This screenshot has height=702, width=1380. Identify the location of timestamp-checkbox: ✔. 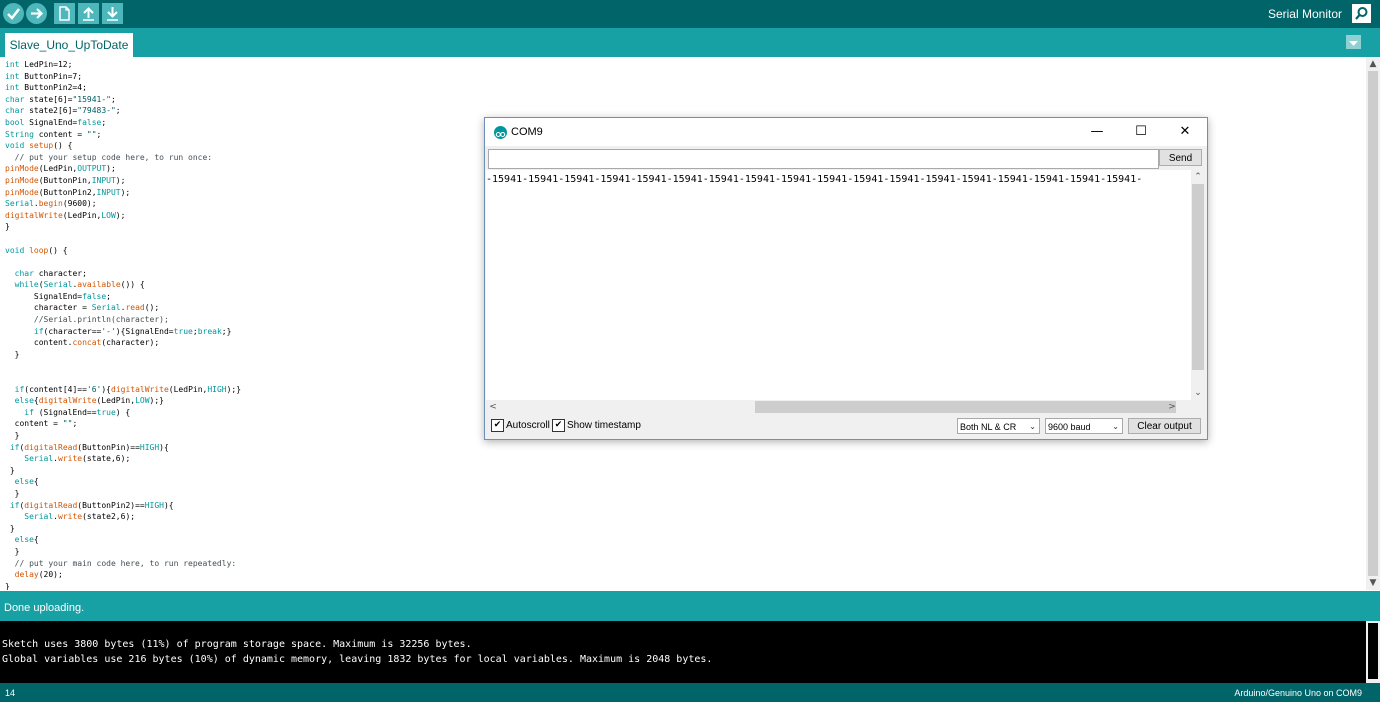
(558, 425).